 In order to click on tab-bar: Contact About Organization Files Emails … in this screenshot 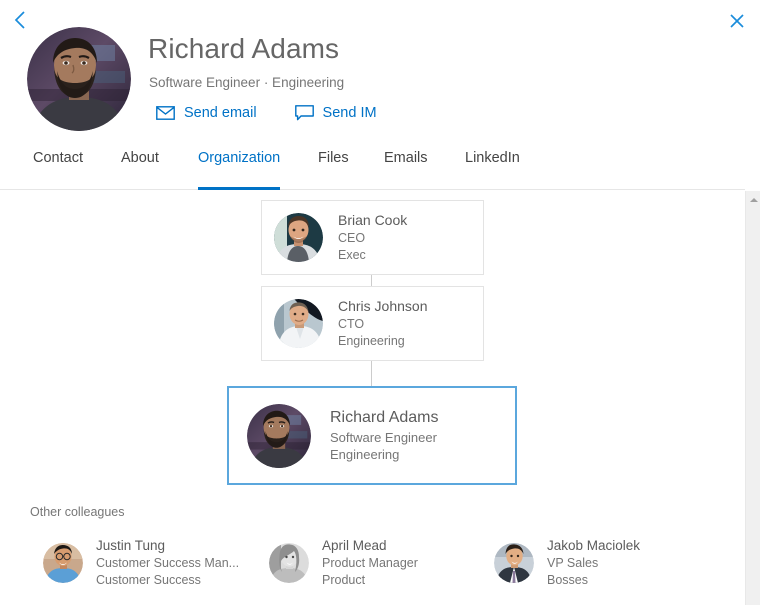, I will do `click(372, 170)`.